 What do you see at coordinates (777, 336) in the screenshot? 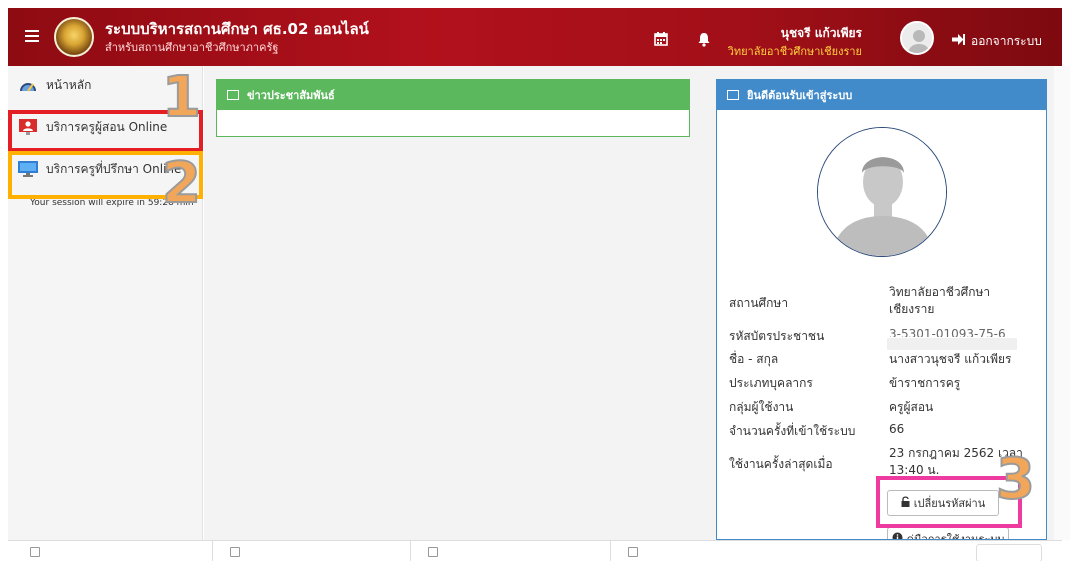
I see `info-label-id: รหัสบัตรประชาชน` at bounding box center [777, 336].